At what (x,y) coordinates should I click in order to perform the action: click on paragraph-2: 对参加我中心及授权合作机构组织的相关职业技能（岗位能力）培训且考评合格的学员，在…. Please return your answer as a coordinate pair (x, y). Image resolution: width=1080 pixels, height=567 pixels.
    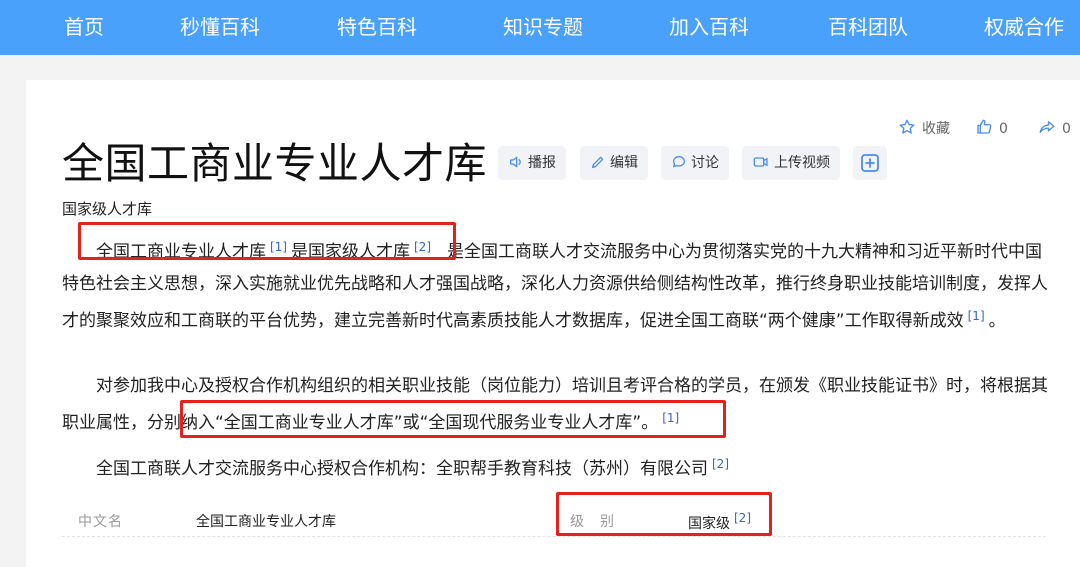
    Looking at the image, I should click on (557, 404).